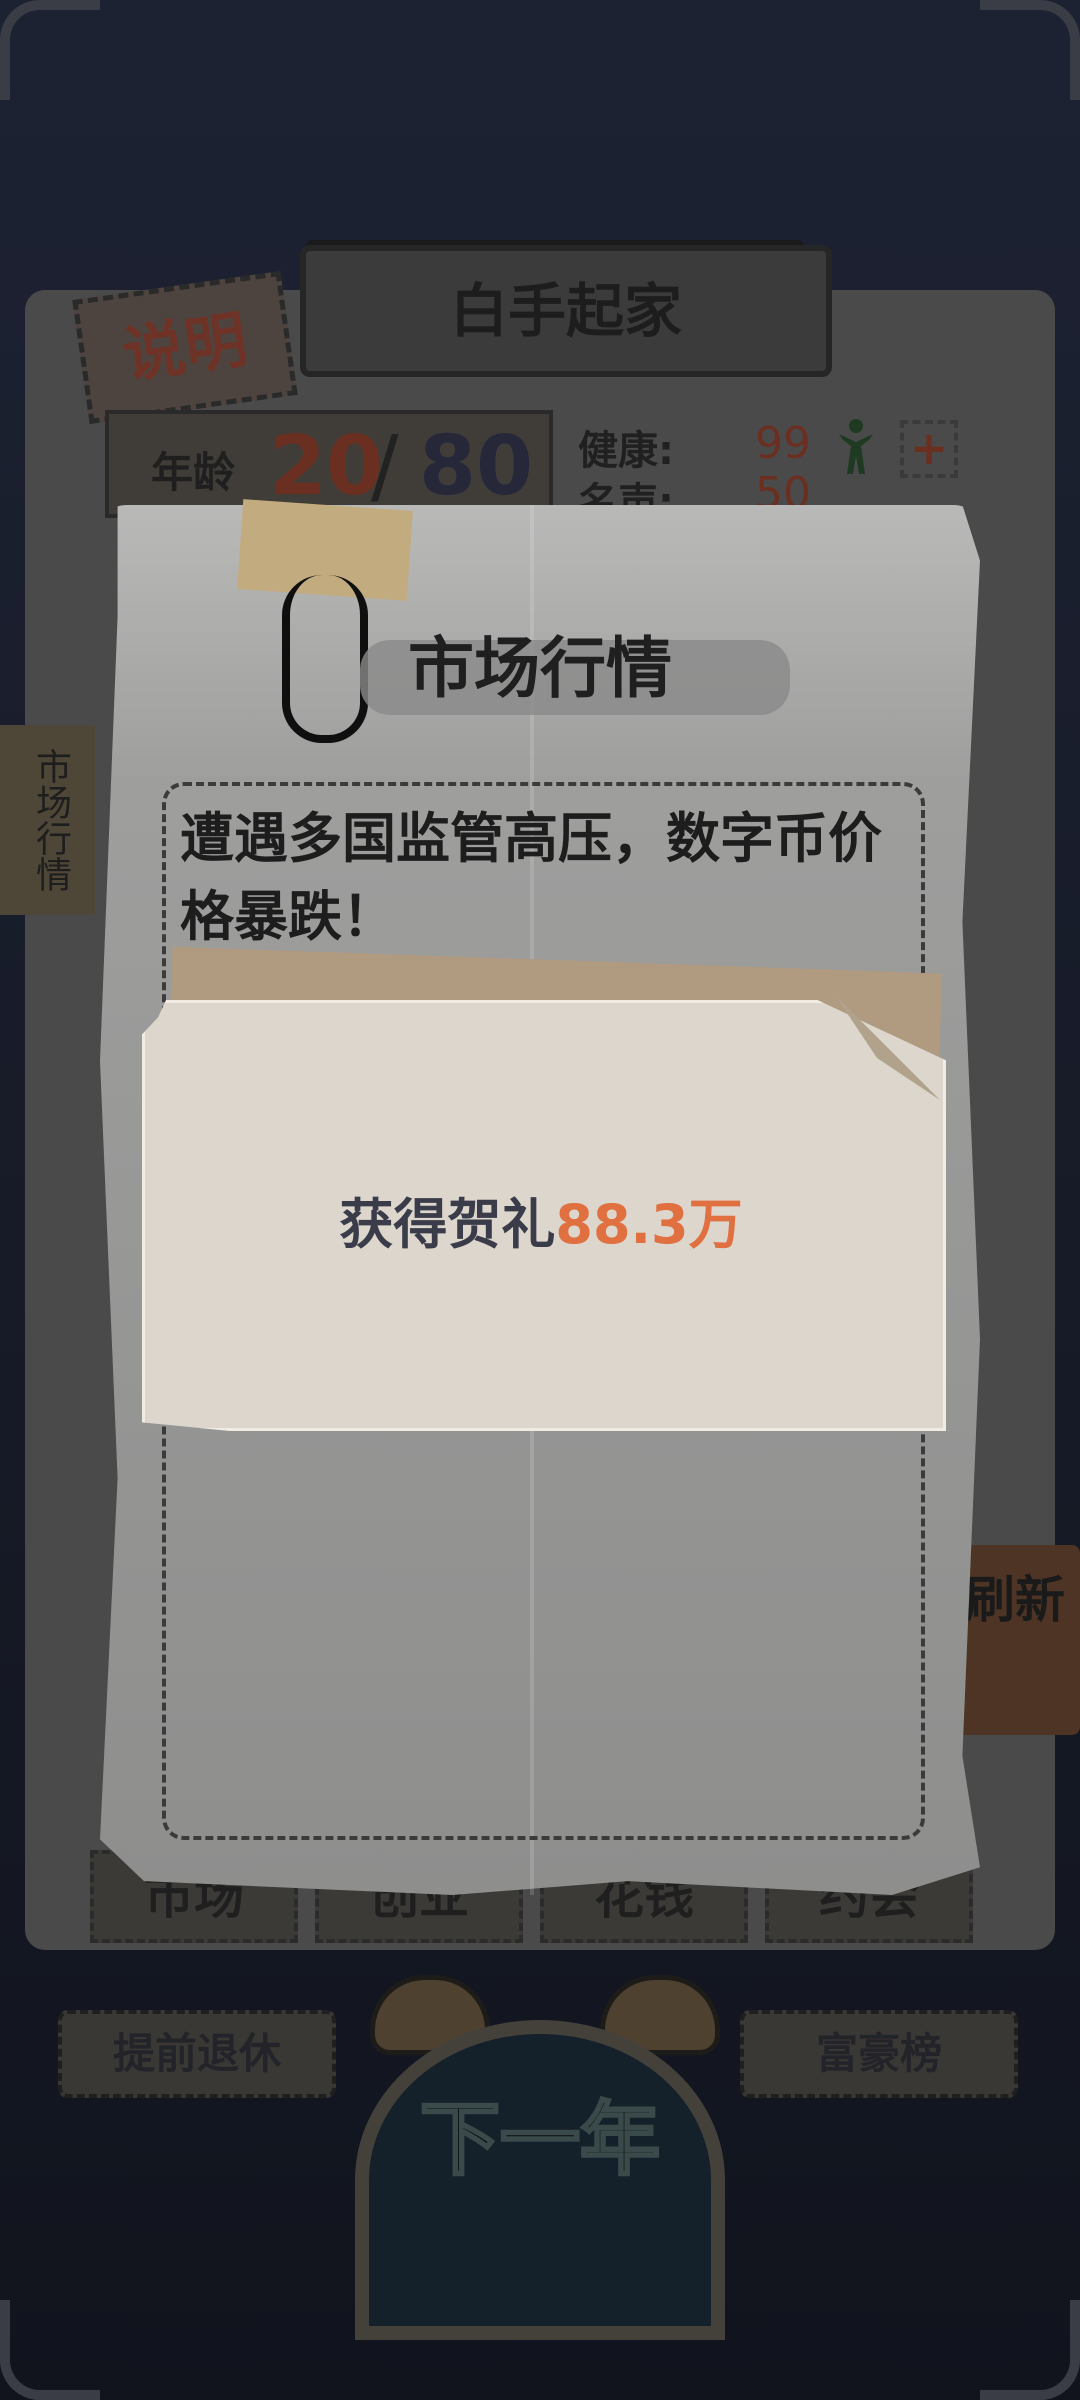 Image resolution: width=1080 pixels, height=2400 pixels. What do you see at coordinates (856, 446) in the screenshot?
I see `health-person-icon` at bounding box center [856, 446].